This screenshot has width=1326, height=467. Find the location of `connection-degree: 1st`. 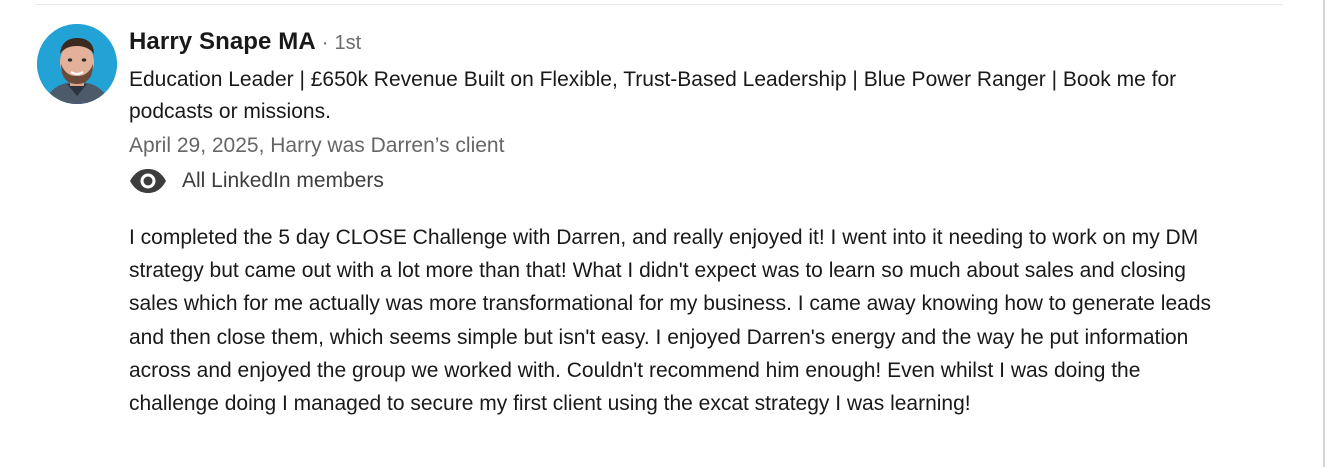

connection-degree: 1st is located at coordinates (348, 43).